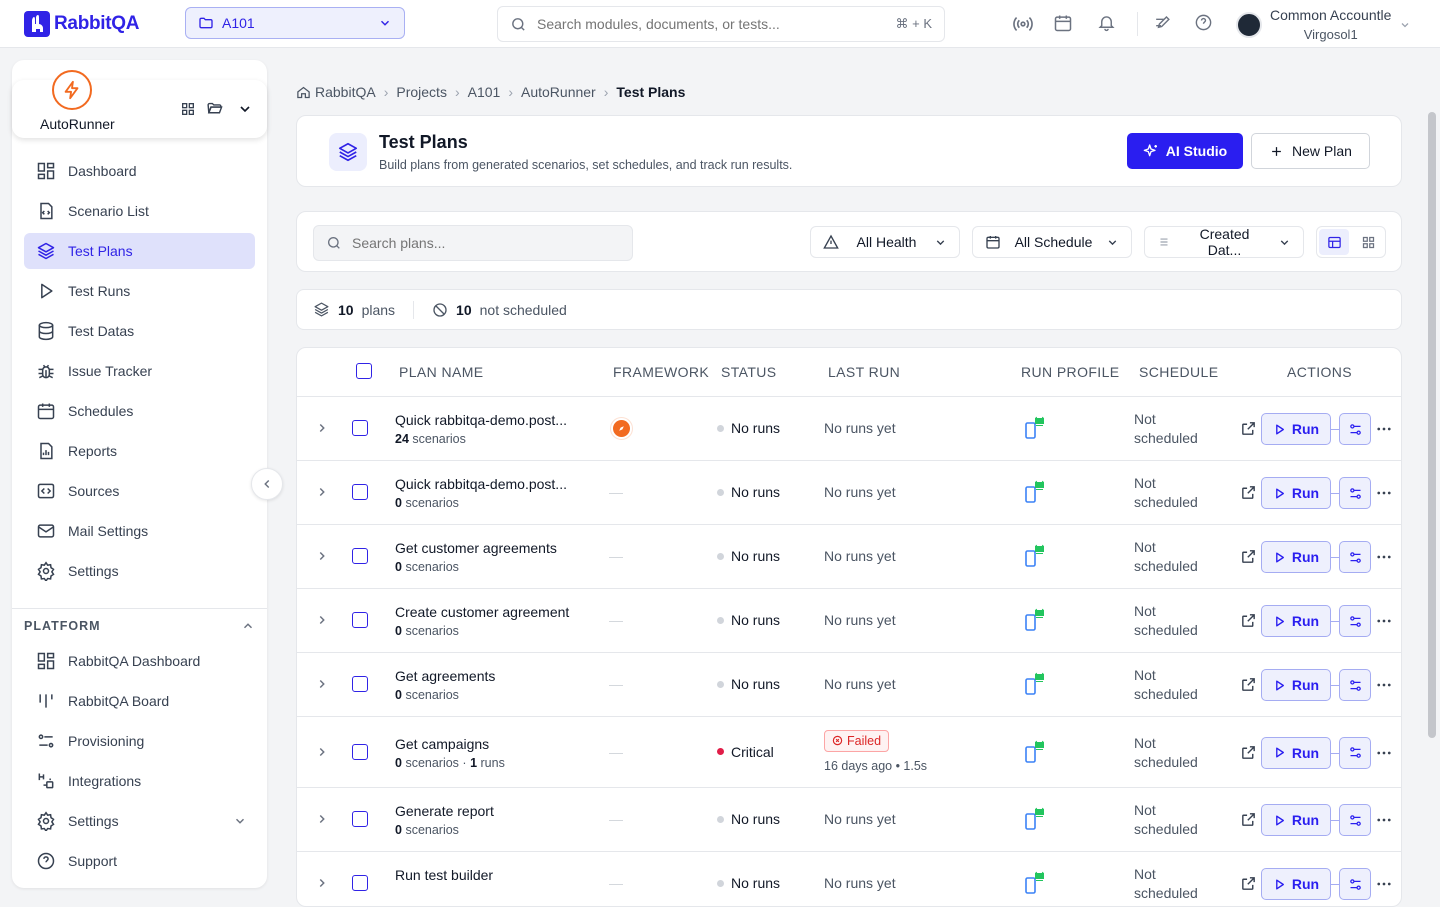  Describe the element at coordinates (1334, 242) in the screenshot. I see `table-view-button` at that location.